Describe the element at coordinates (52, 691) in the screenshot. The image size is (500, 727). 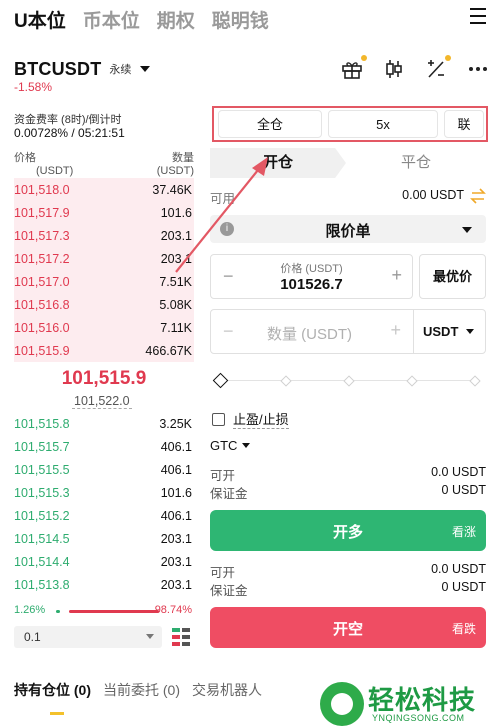
I see `tab-positions: 持有仓位 (0)` at that location.